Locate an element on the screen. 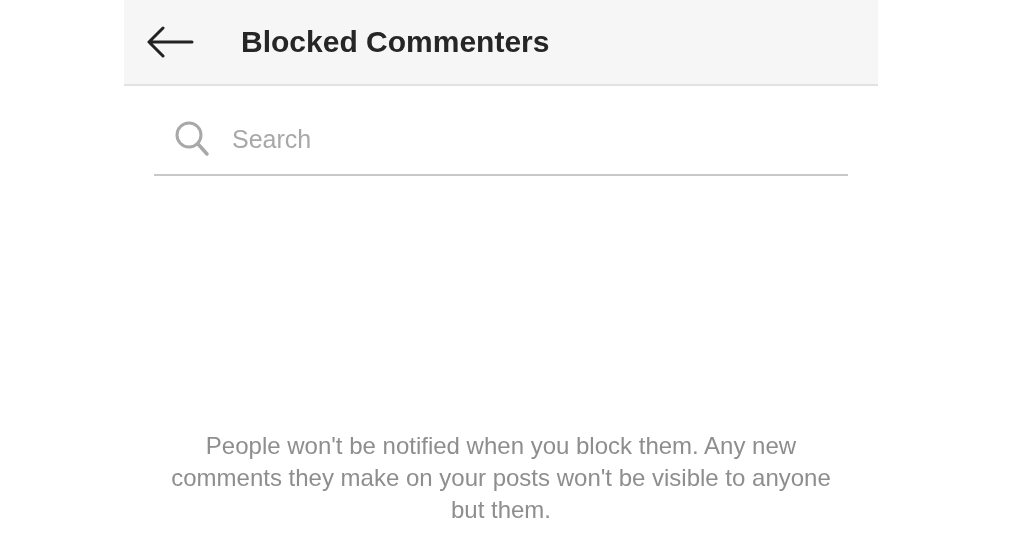  info-text: People won't be notified when you block them. Any new comments they make on your posts won't be visible to anyone but them. is located at coordinates (501, 478).